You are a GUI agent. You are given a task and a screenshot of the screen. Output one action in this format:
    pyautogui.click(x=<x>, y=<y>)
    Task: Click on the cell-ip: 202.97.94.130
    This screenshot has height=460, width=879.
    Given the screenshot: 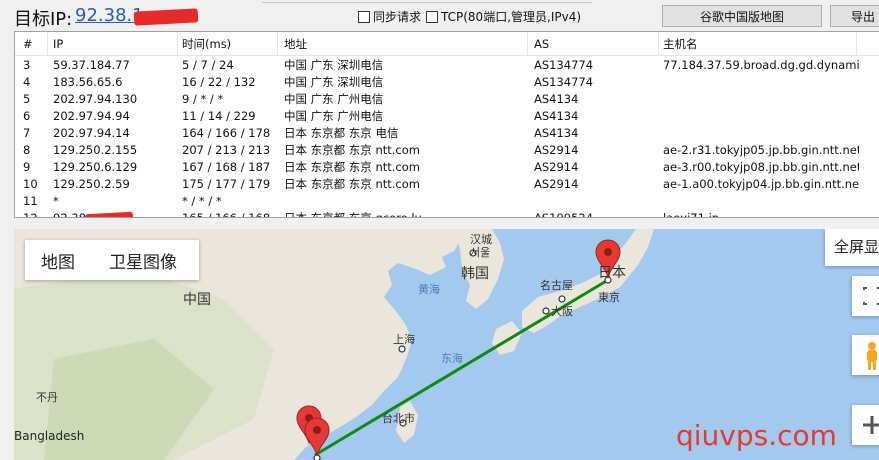 What is the action you would take?
    pyautogui.click(x=95, y=99)
    